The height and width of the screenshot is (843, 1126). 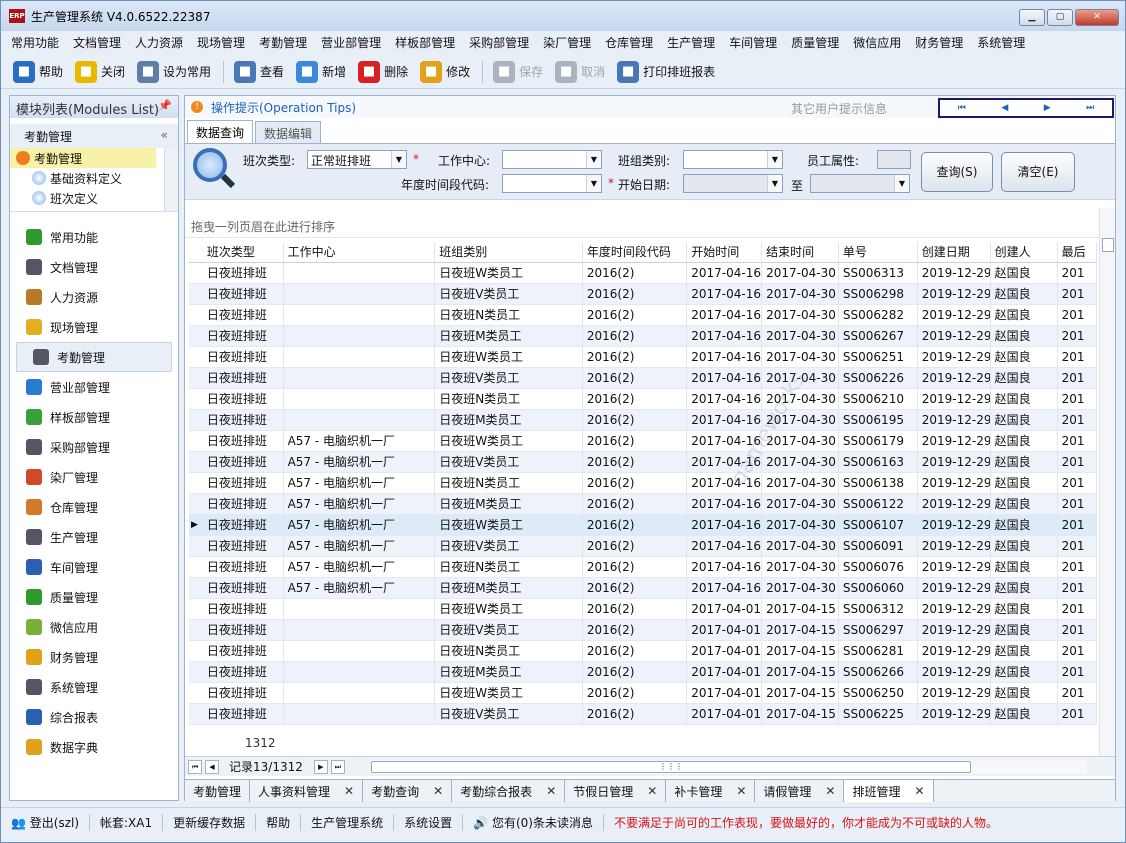 What do you see at coordinates (878, 630) in the screenshot?
I see `table-cell: SS006297` at bounding box center [878, 630].